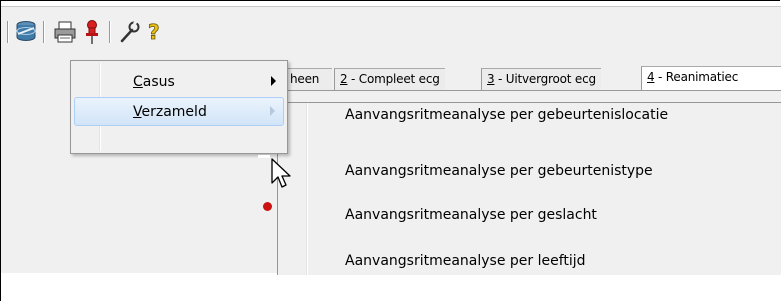  What do you see at coordinates (158, 82) in the screenshot?
I see `menu-item-label-rest: asus` at bounding box center [158, 82].